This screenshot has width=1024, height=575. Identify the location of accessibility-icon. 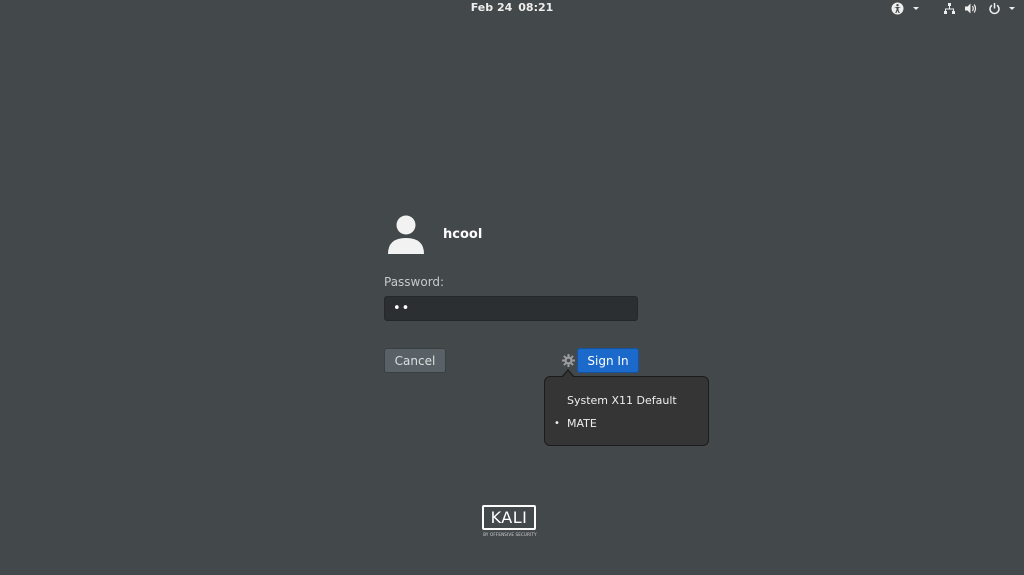
(897, 8).